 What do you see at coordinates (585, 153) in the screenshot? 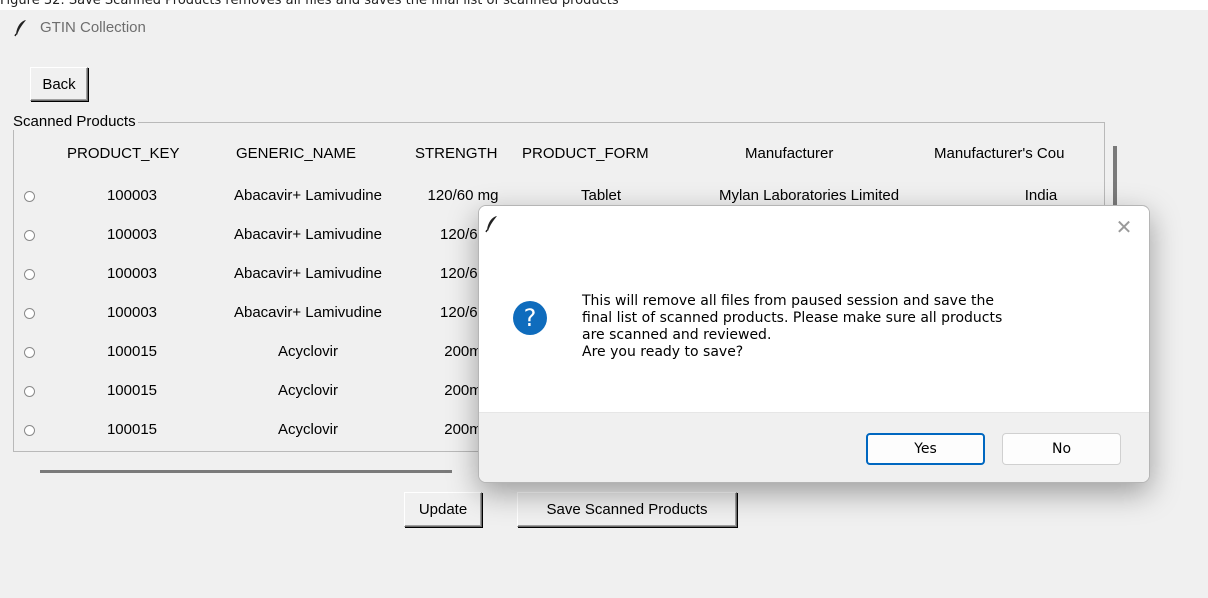
I see `header-product-form: PRODUCT_FORM` at bounding box center [585, 153].